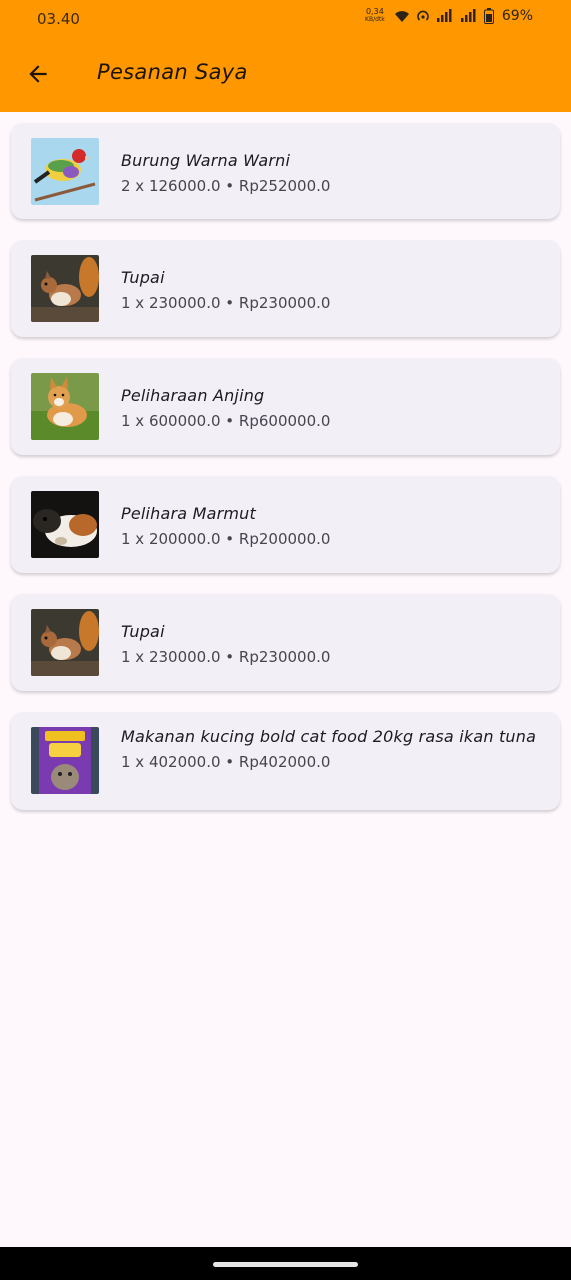 The width and height of the screenshot is (571, 1280). I want to click on product-image-guinea-pig, so click(65, 524).